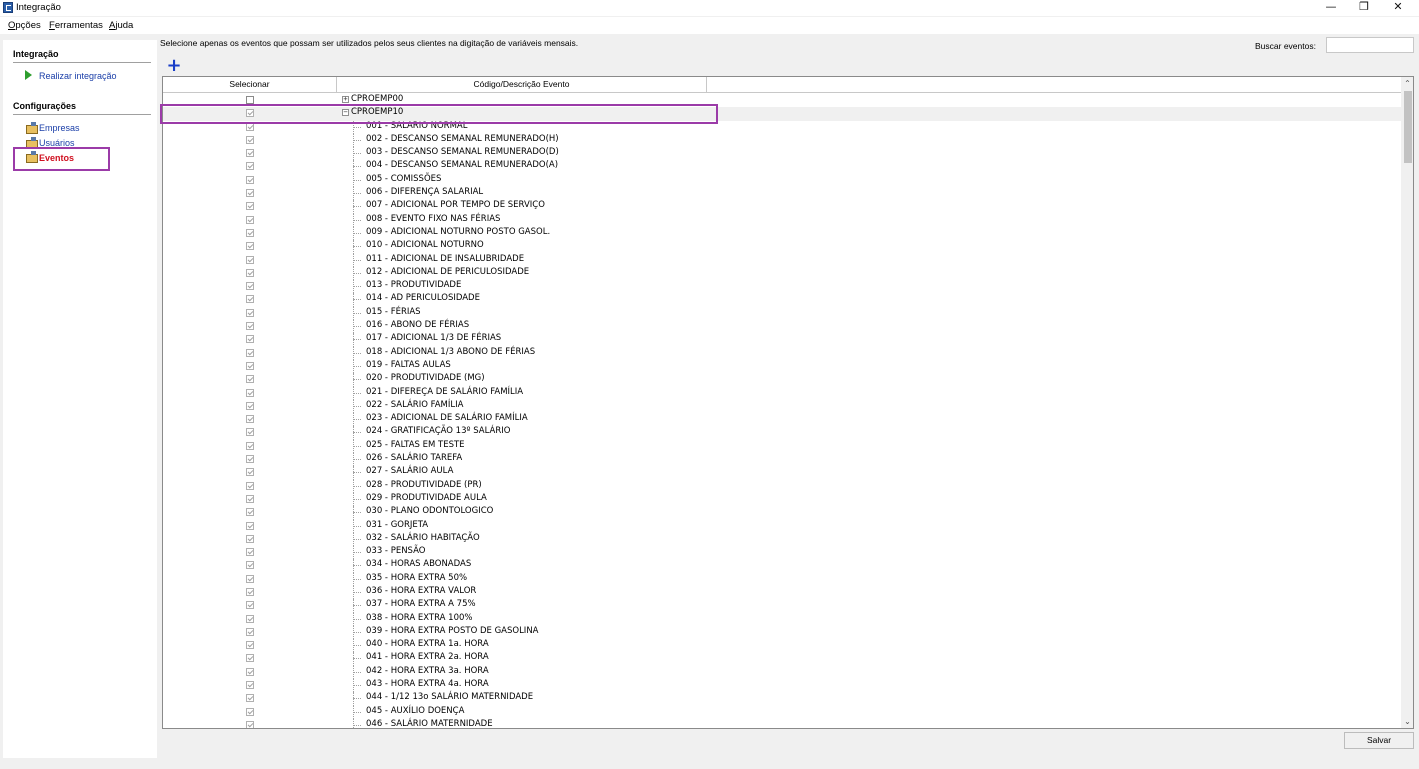 This screenshot has width=1419, height=769. Describe the element at coordinates (782, 380) in the screenshot. I see `event-row: 020 - PRODUTIVIDADE (MG)` at that location.